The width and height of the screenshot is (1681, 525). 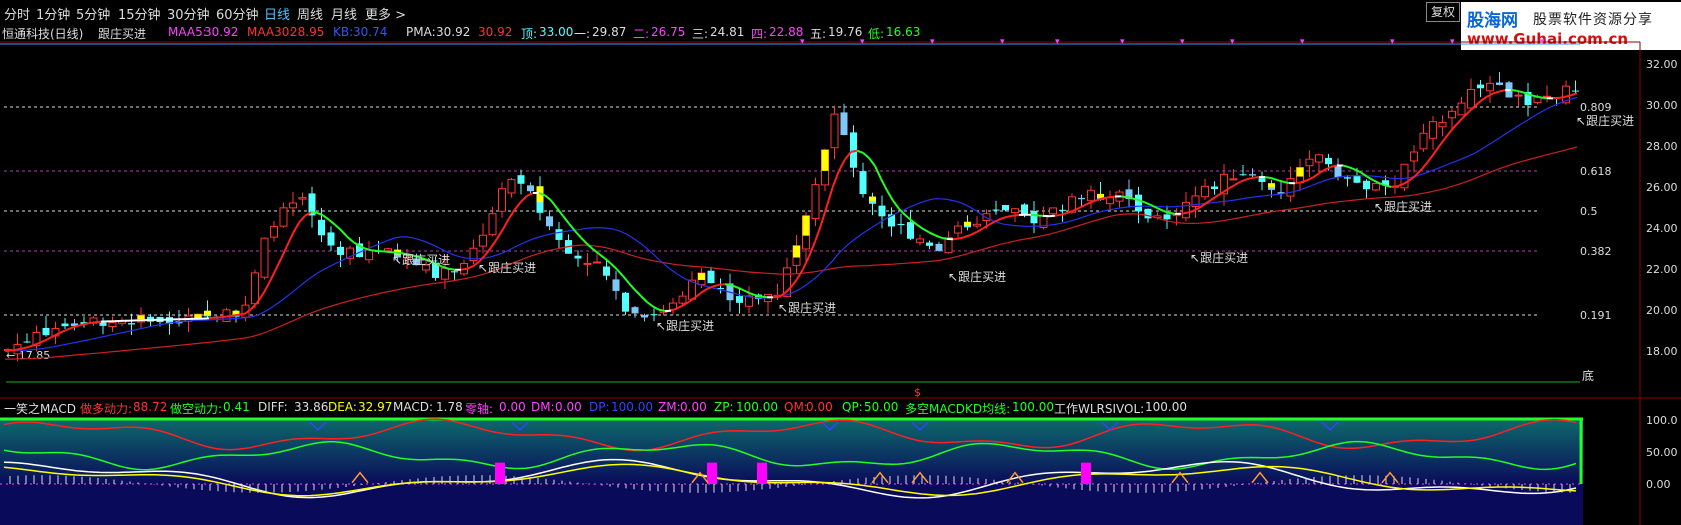 I want to click on fib-label-05: 0.5, so click(x=1589, y=211).